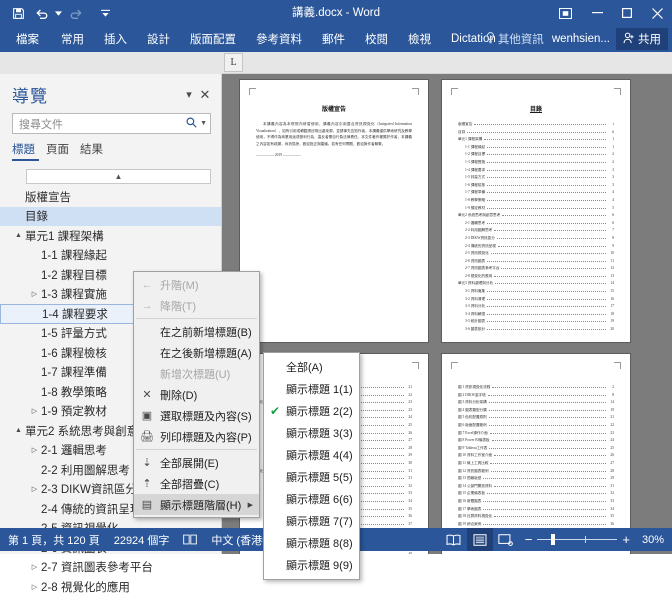 Image resolution: width=672 pixels, height=597 pixels. Describe the element at coordinates (18, 13) in the screenshot. I see `save-icon` at that location.